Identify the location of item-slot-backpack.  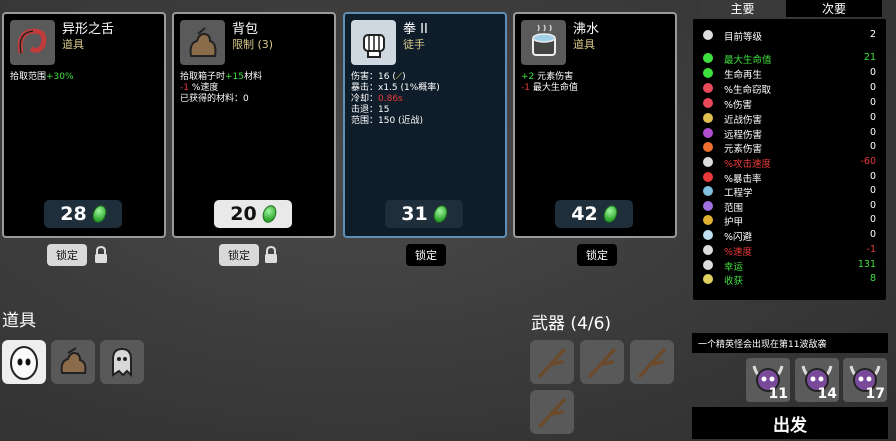
(73, 362).